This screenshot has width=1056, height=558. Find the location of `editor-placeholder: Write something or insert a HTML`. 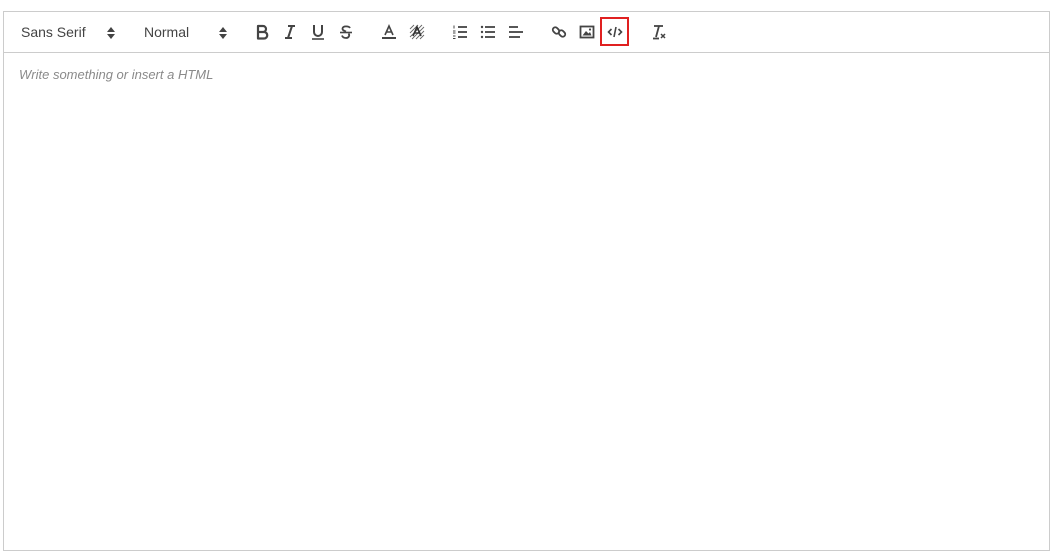

editor-placeholder: Write something or insert a HTML is located at coordinates (116, 74).